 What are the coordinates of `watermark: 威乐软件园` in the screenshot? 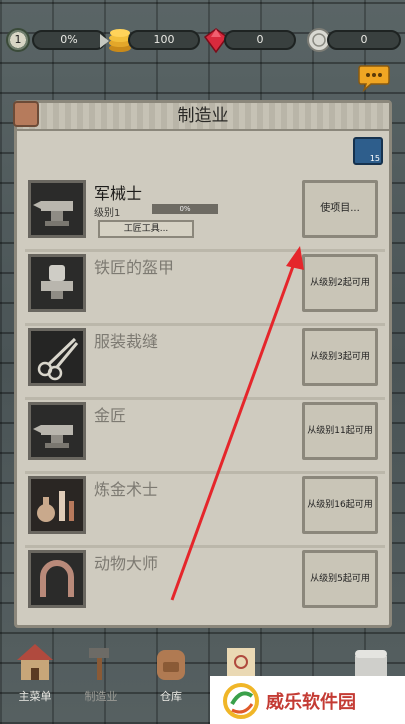 It's located at (307, 700).